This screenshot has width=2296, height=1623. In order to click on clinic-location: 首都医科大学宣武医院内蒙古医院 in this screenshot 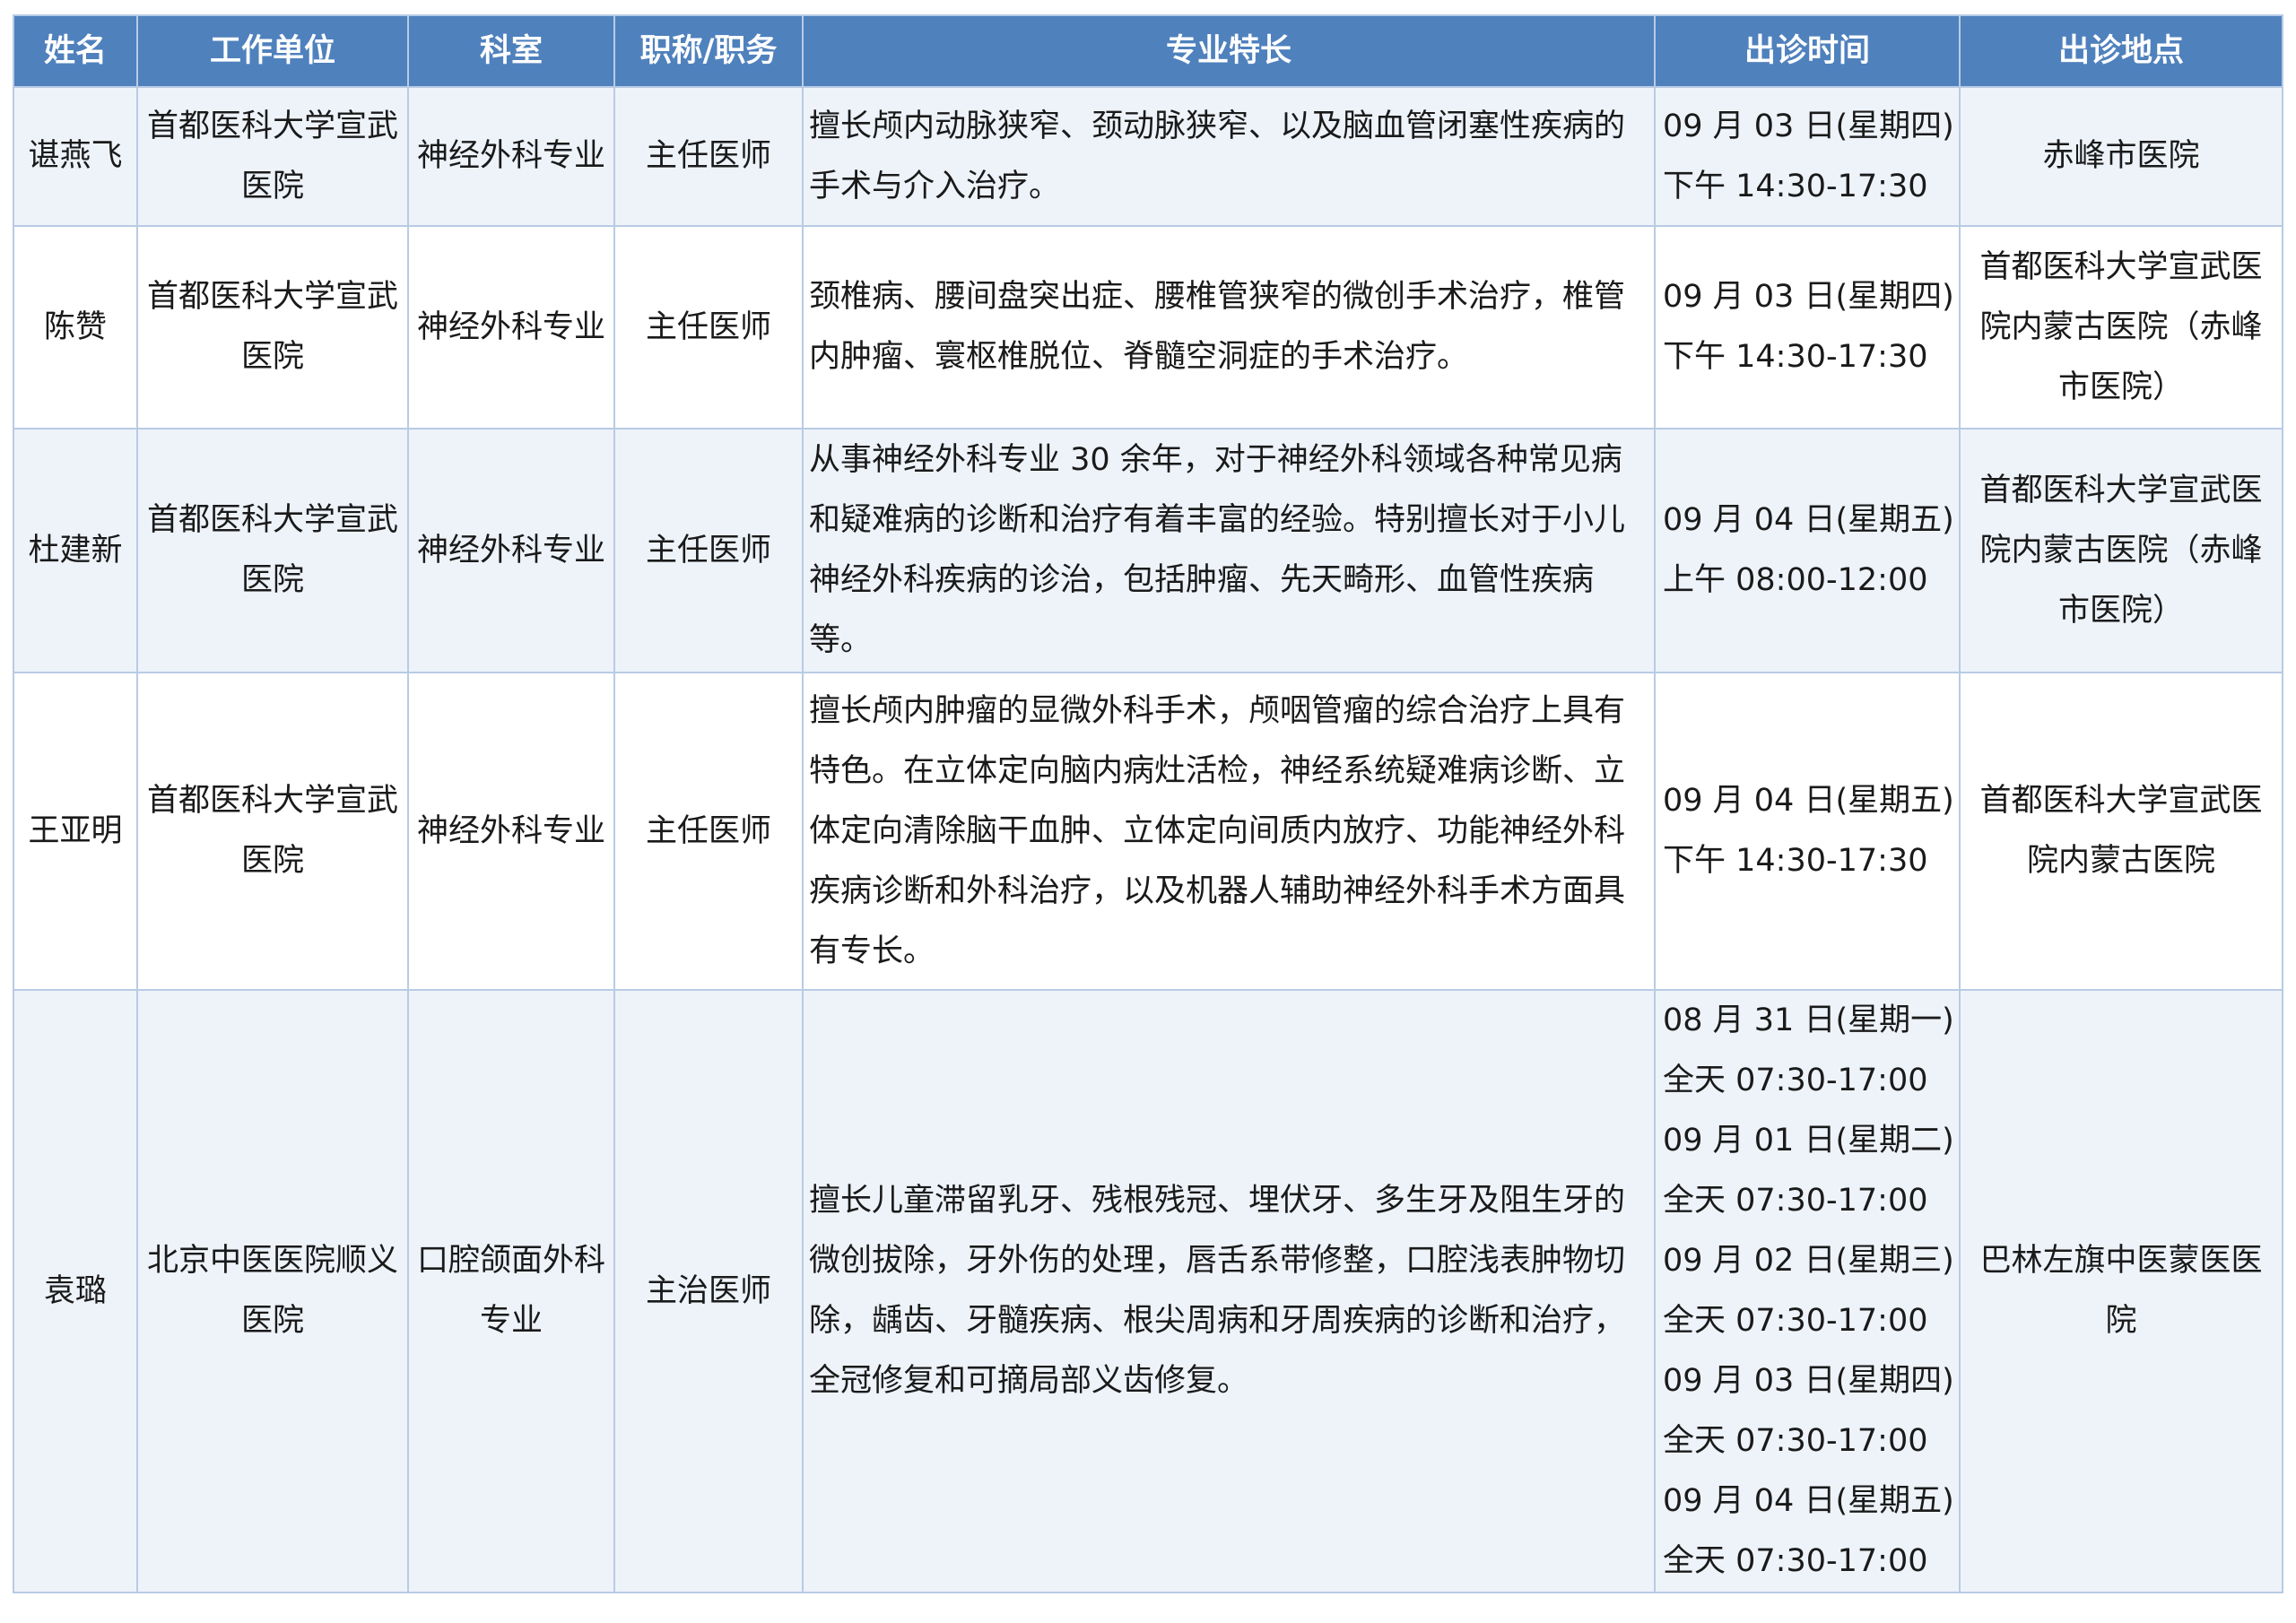, I will do `click(2121, 831)`.